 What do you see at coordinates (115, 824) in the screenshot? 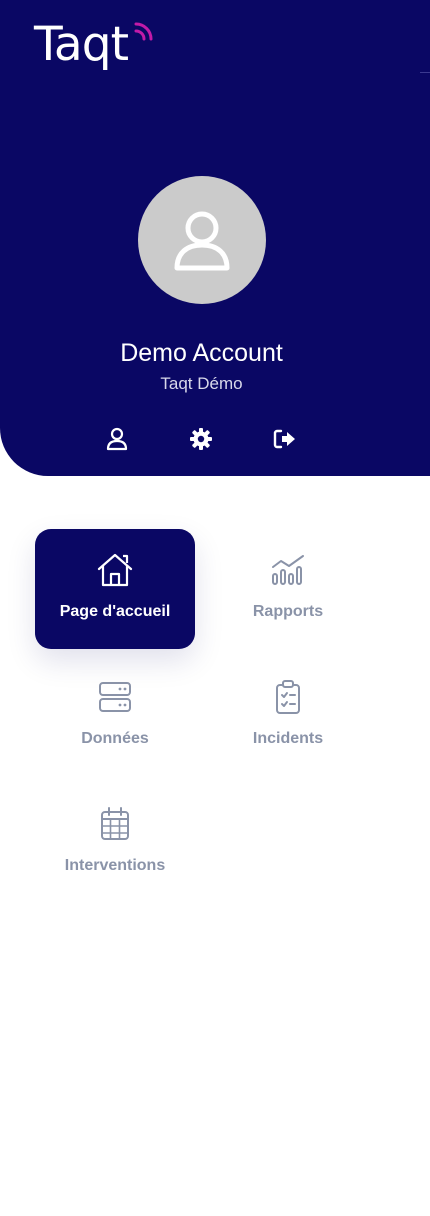
I see `calendar-icon` at bounding box center [115, 824].